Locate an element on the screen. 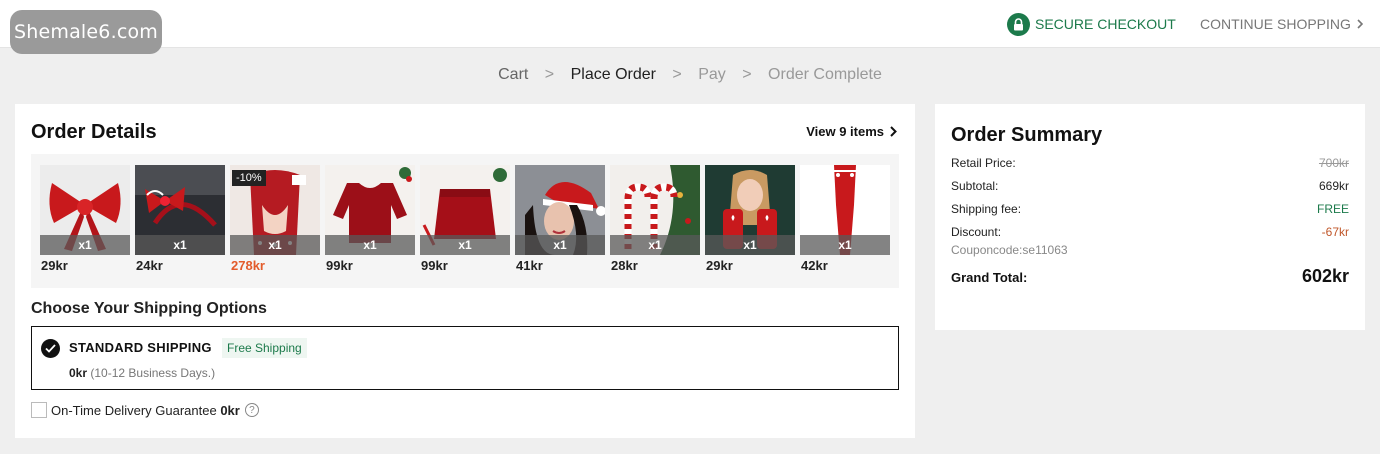  subtotal-value: 669kr is located at coordinates (1333, 186).